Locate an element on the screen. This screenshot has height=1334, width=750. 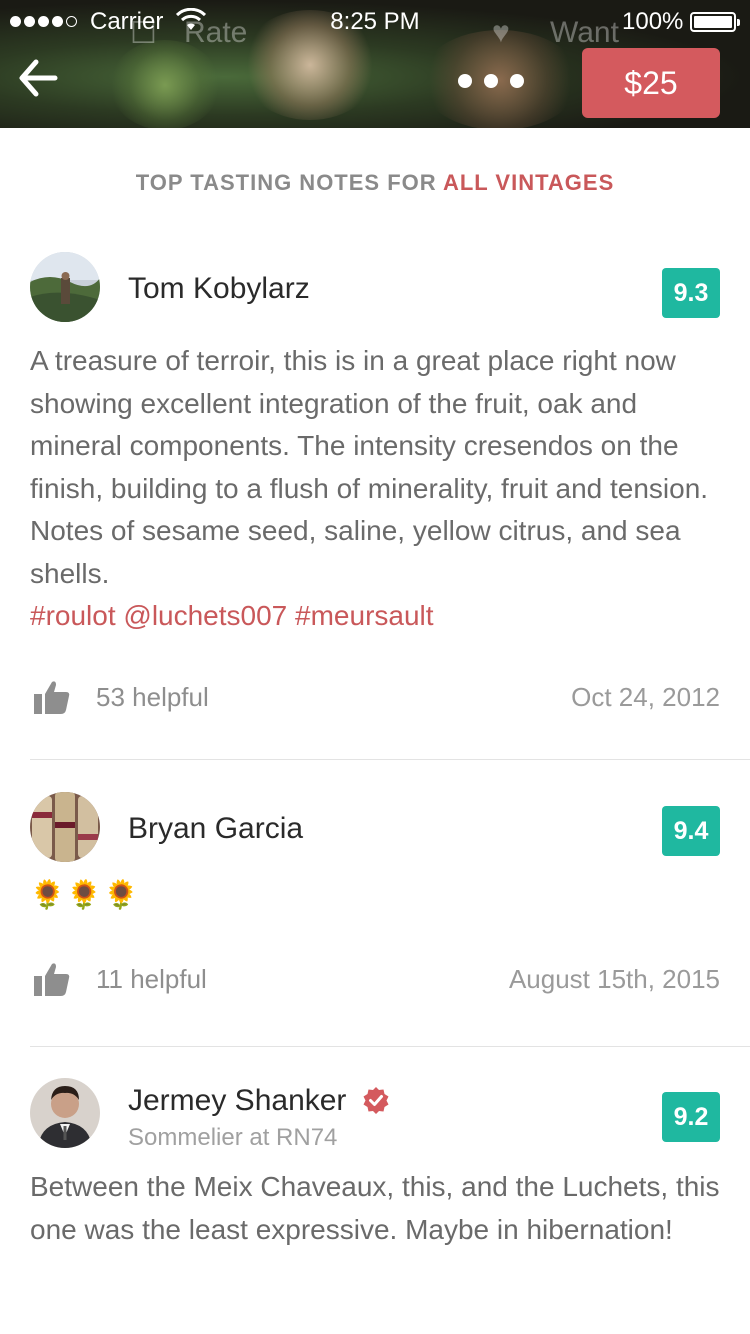
verified-badge-icon is located at coordinates (376, 1100).